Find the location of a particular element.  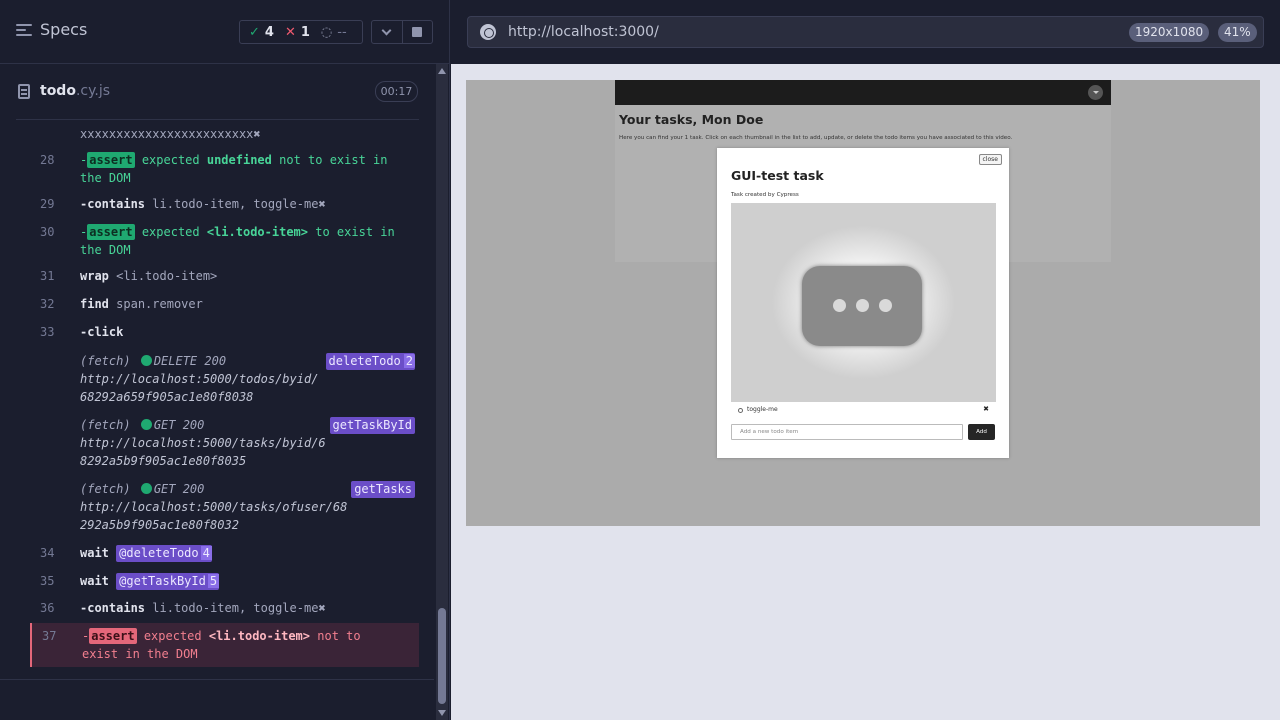

url-bar: http://localhost:3000/ 1920x1080 41% is located at coordinates (865, 32).